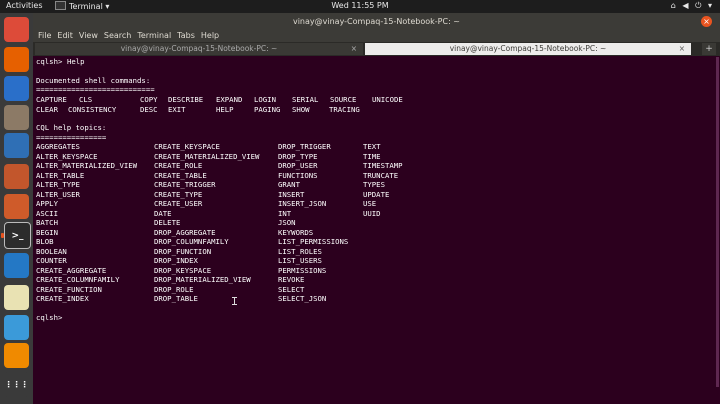 Image resolution: width=720 pixels, height=404 pixels. Describe the element at coordinates (16, 235) in the screenshot. I see `terminal-icon: >_` at that location.